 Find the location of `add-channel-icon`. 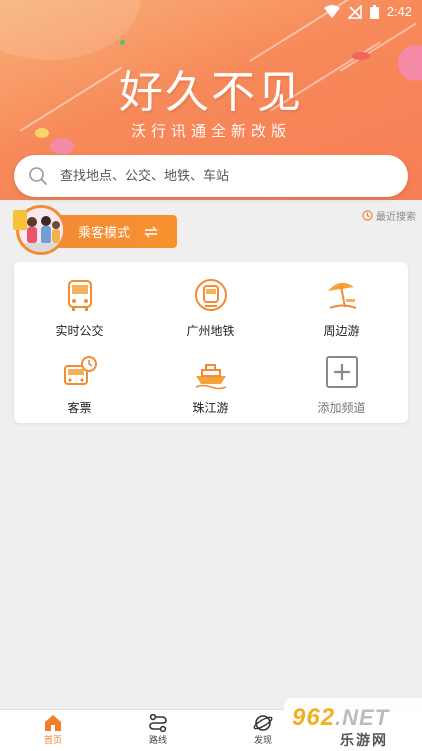

add-channel-icon is located at coordinates (341, 372).